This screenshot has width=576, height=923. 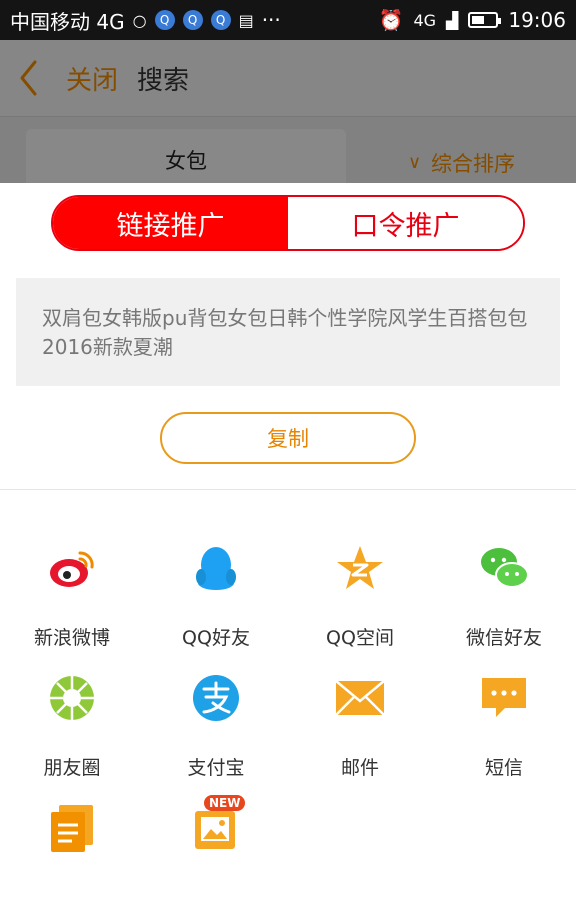 I want to click on signal-icon: ▟, so click(x=452, y=20).